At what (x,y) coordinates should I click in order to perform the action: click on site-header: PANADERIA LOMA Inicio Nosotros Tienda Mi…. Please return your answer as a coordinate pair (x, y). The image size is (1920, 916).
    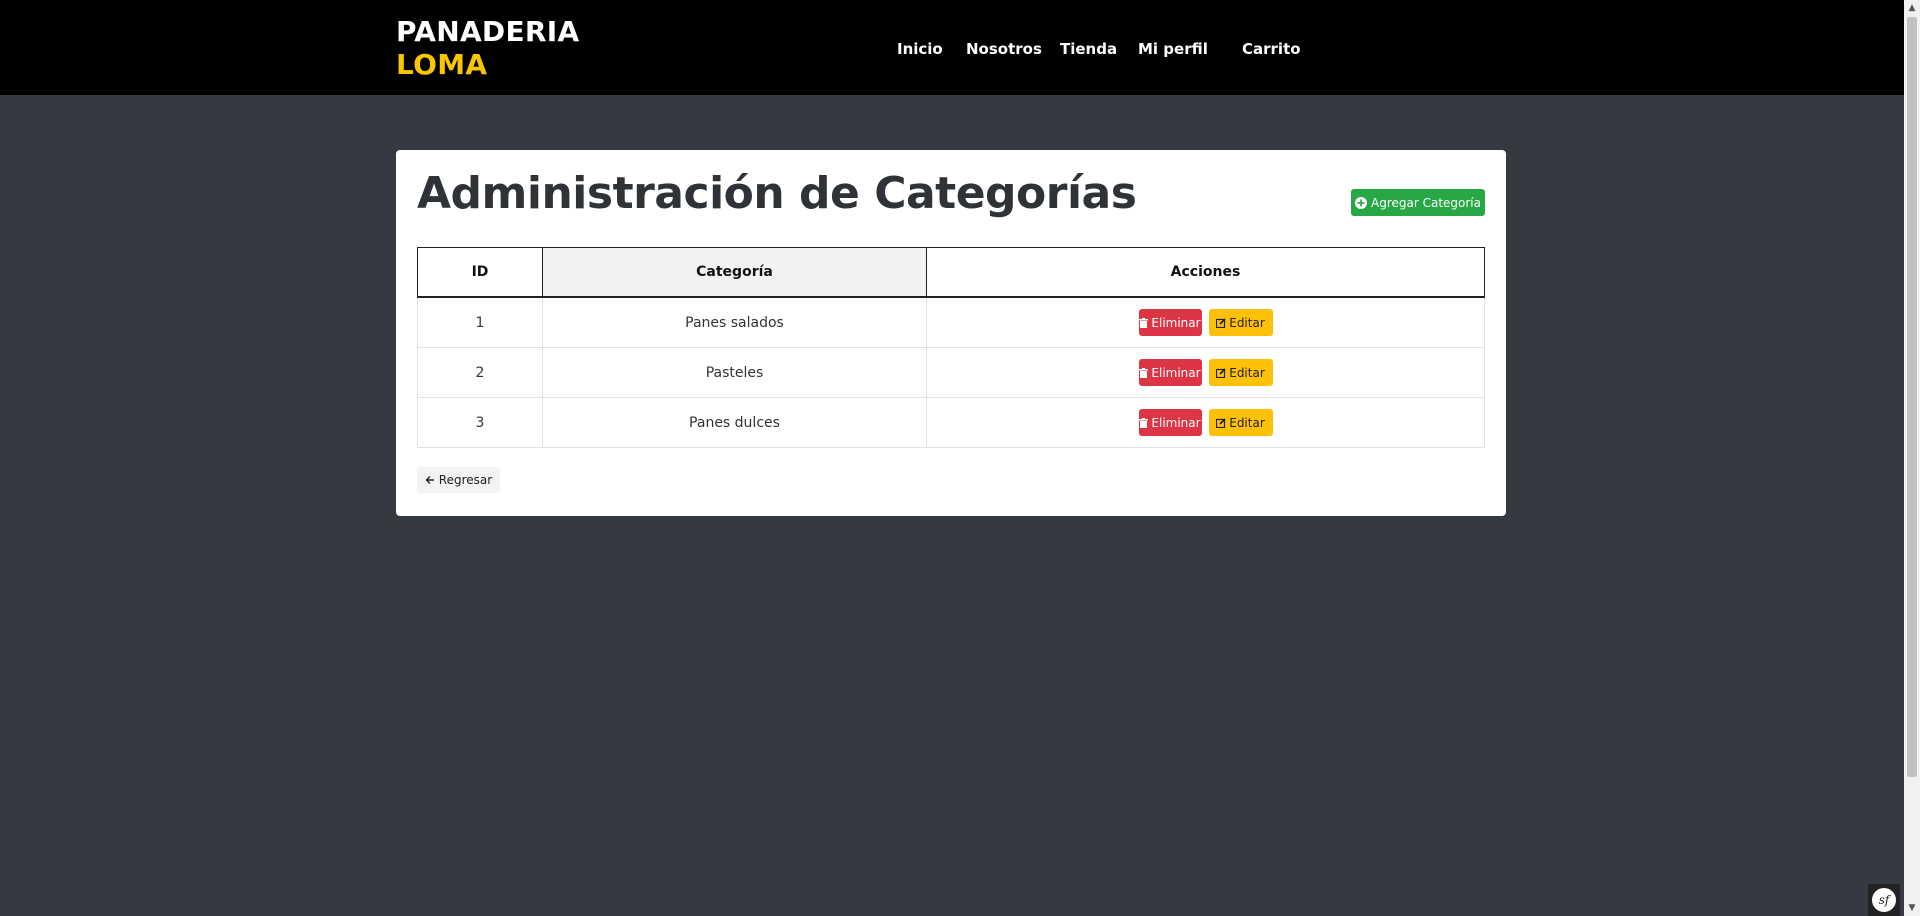
    Looking at the image, I should click on (952, 47).